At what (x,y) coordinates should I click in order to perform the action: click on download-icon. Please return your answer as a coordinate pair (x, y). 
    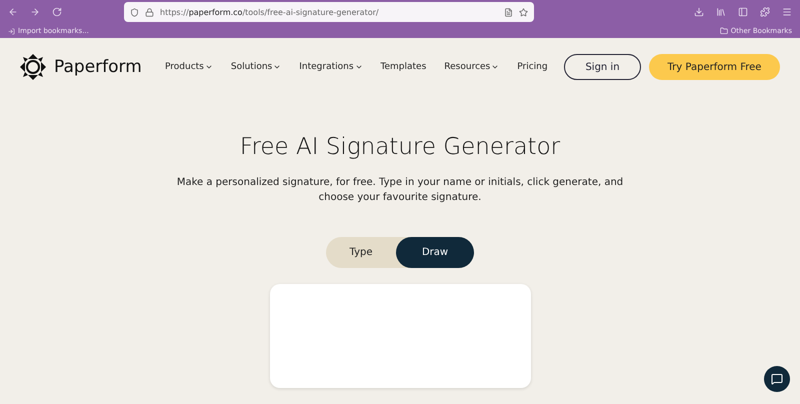
    Looking at the image, I should click on (699, 12).